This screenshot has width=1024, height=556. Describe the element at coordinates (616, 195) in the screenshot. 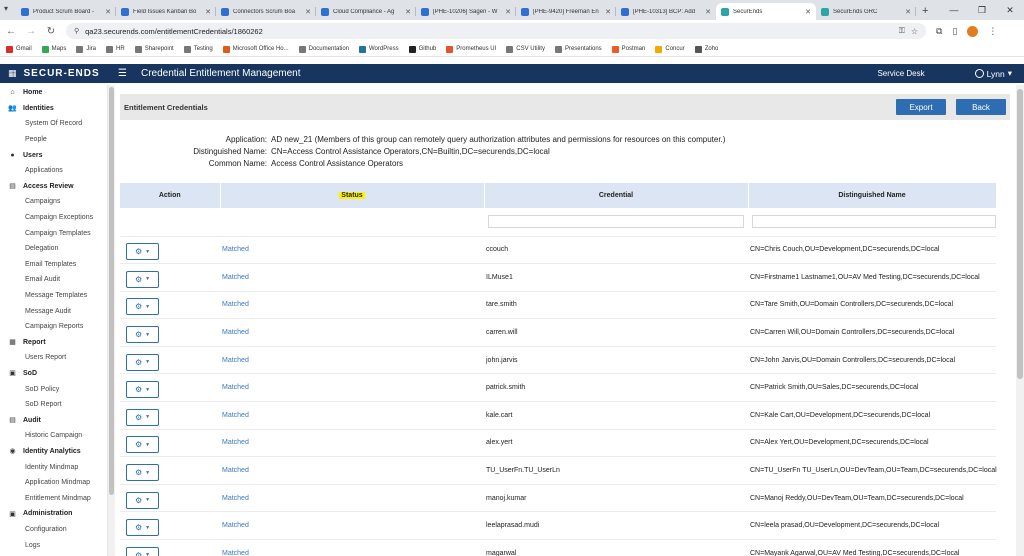

I see `col-header-credential: Credential` at that location.